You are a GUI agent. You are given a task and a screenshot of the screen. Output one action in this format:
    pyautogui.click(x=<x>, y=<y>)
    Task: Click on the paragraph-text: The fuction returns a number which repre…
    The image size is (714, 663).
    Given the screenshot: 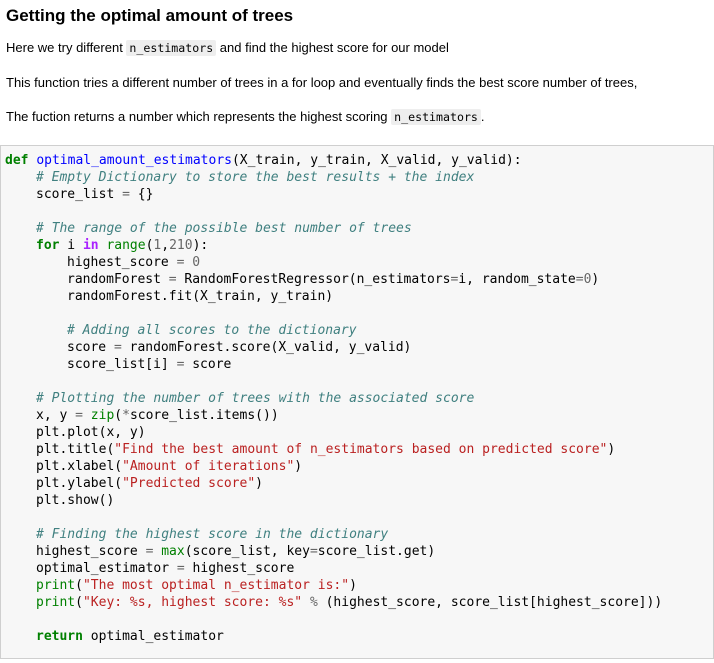 What is the action you would take?
    pyautogui.click(x=199, y=116)
    